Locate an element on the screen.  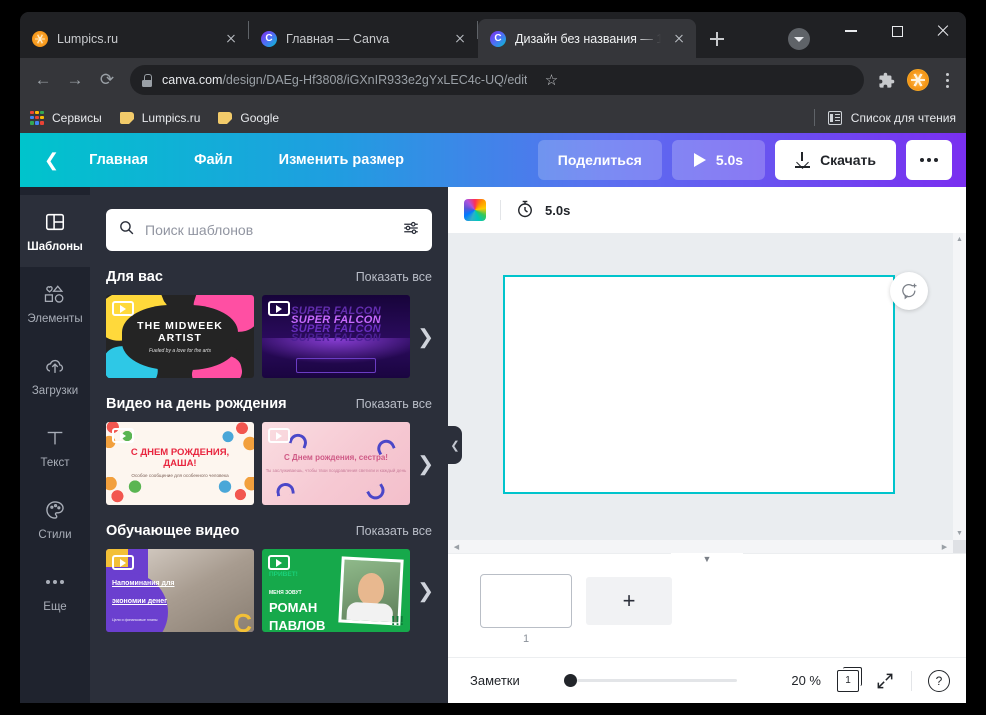
scroll-right-arrow-icon: ▶ is located at coordinates (944, 546).